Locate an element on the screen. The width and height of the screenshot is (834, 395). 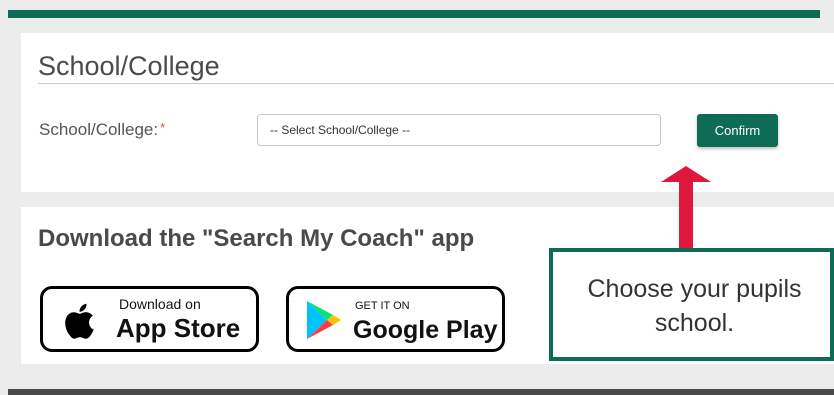
download-title: Download the "Search My Coach" app is located at coordinates (256, 238).